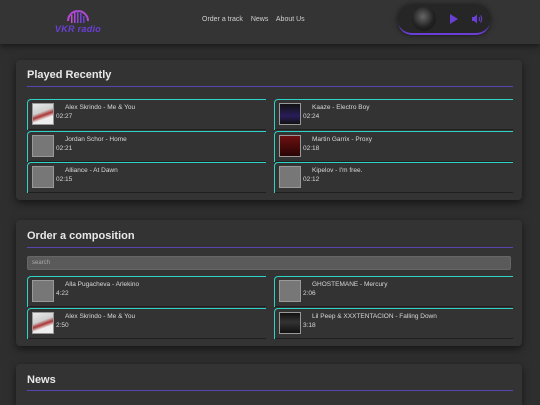  Describe the element at coordinates (309, 293) in the screenshot. I see `track-time: 2:06` at that location.